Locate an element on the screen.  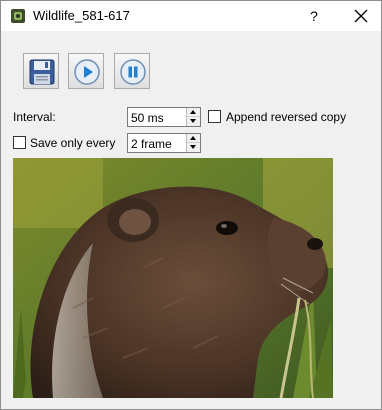
frame-decrement-button is located at coordinates (193, 147).